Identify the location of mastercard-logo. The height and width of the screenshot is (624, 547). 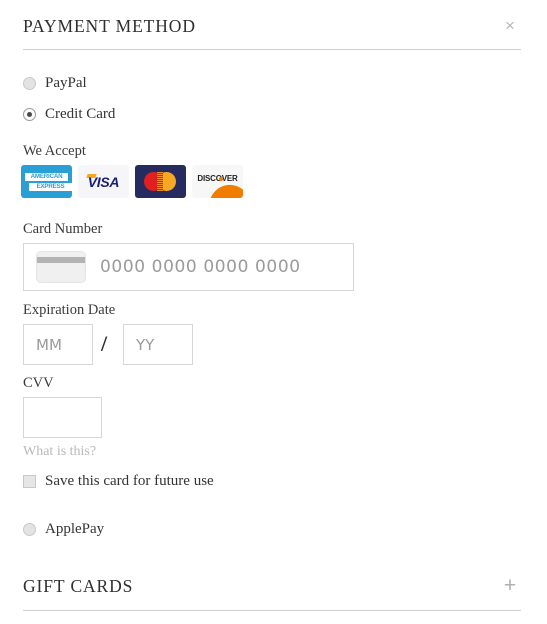
(160, 181).